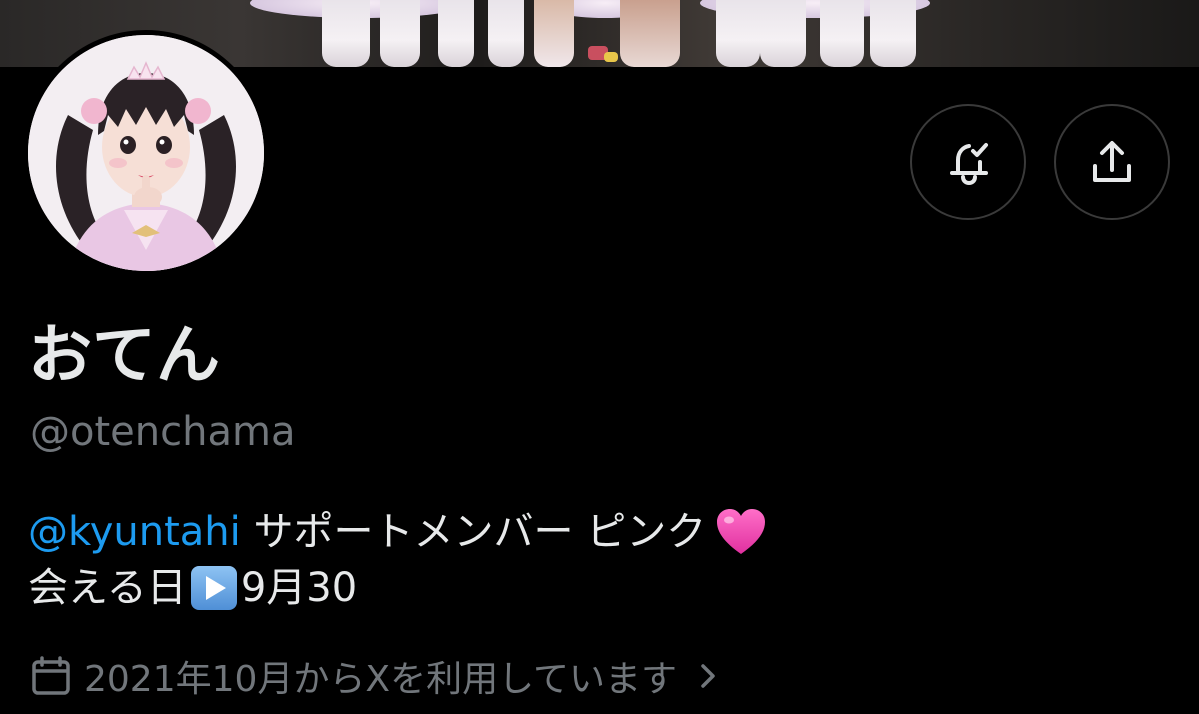  I want to click on bio-line: @kyuntahi サポートメンバー ピンク, so click(398, 532).